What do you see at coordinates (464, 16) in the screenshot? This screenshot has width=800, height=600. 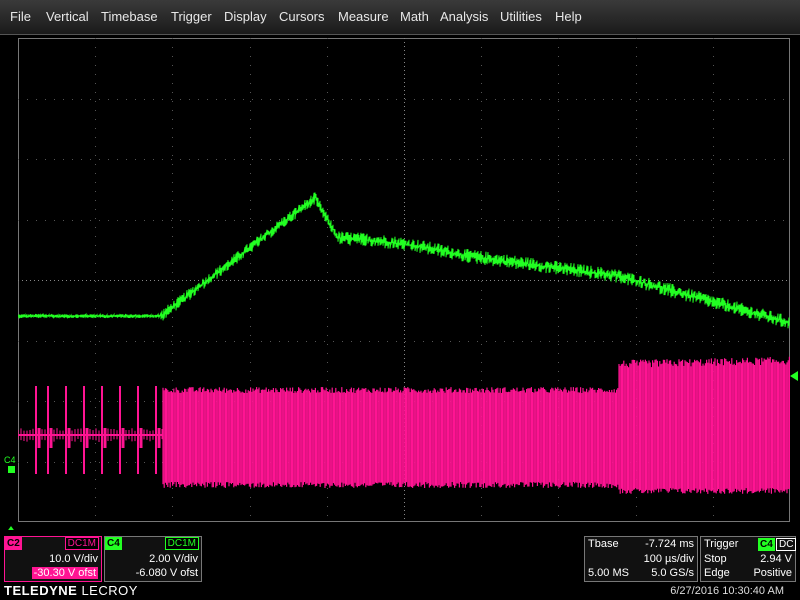 I see `menu-analysis: Analysis` at bounding box center [464, 16].